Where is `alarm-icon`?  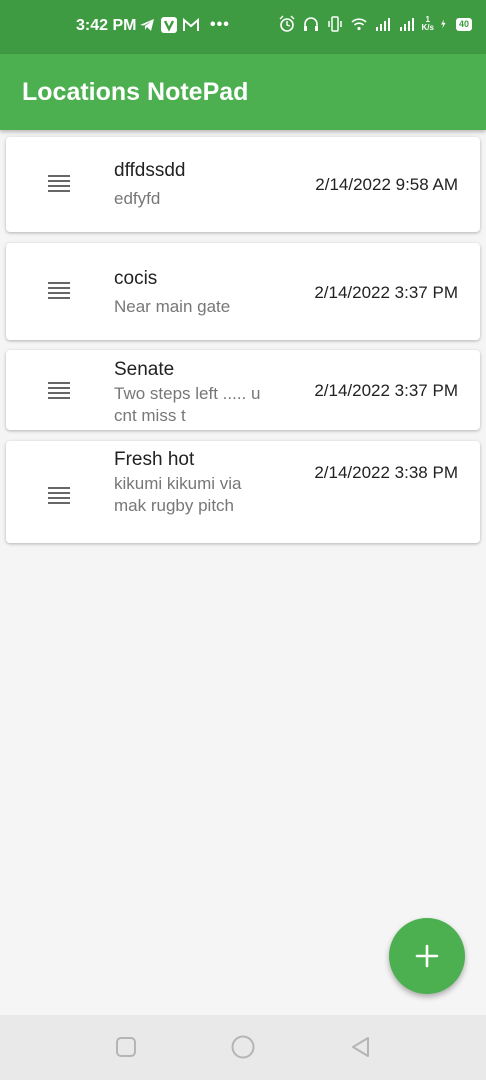
alarm-icon is located at coordinates (287, 23).